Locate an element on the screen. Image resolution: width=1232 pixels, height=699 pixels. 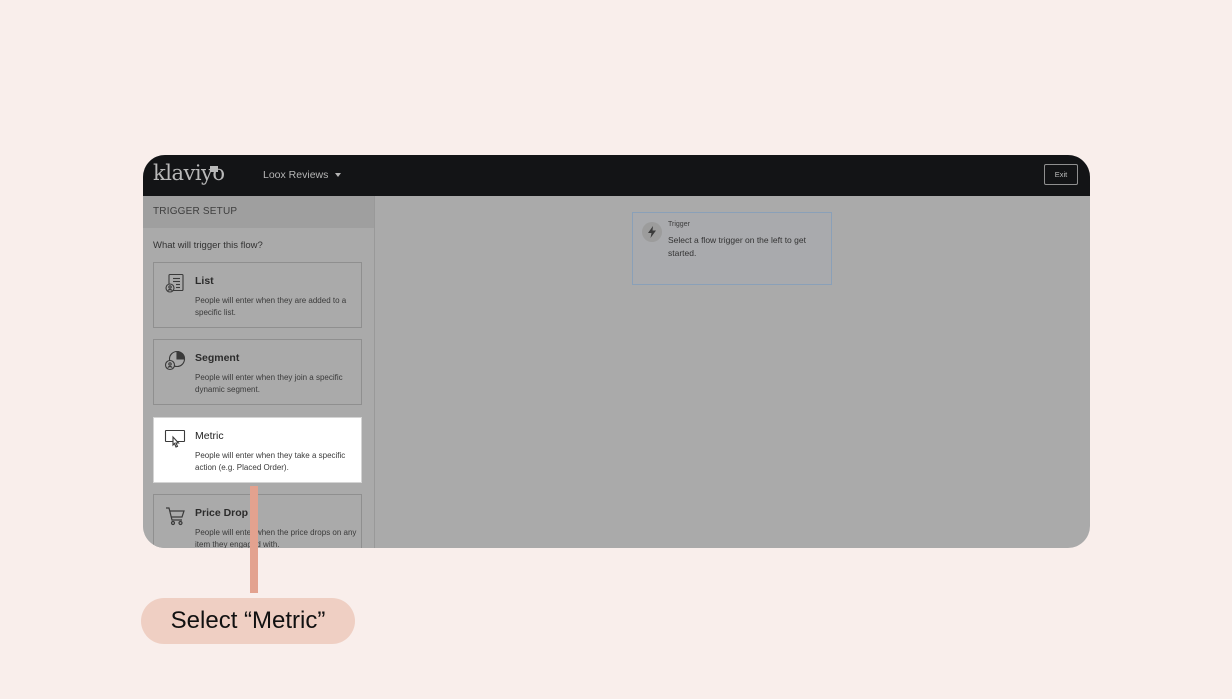
lightning-icon is located at coordinates (652, 232).